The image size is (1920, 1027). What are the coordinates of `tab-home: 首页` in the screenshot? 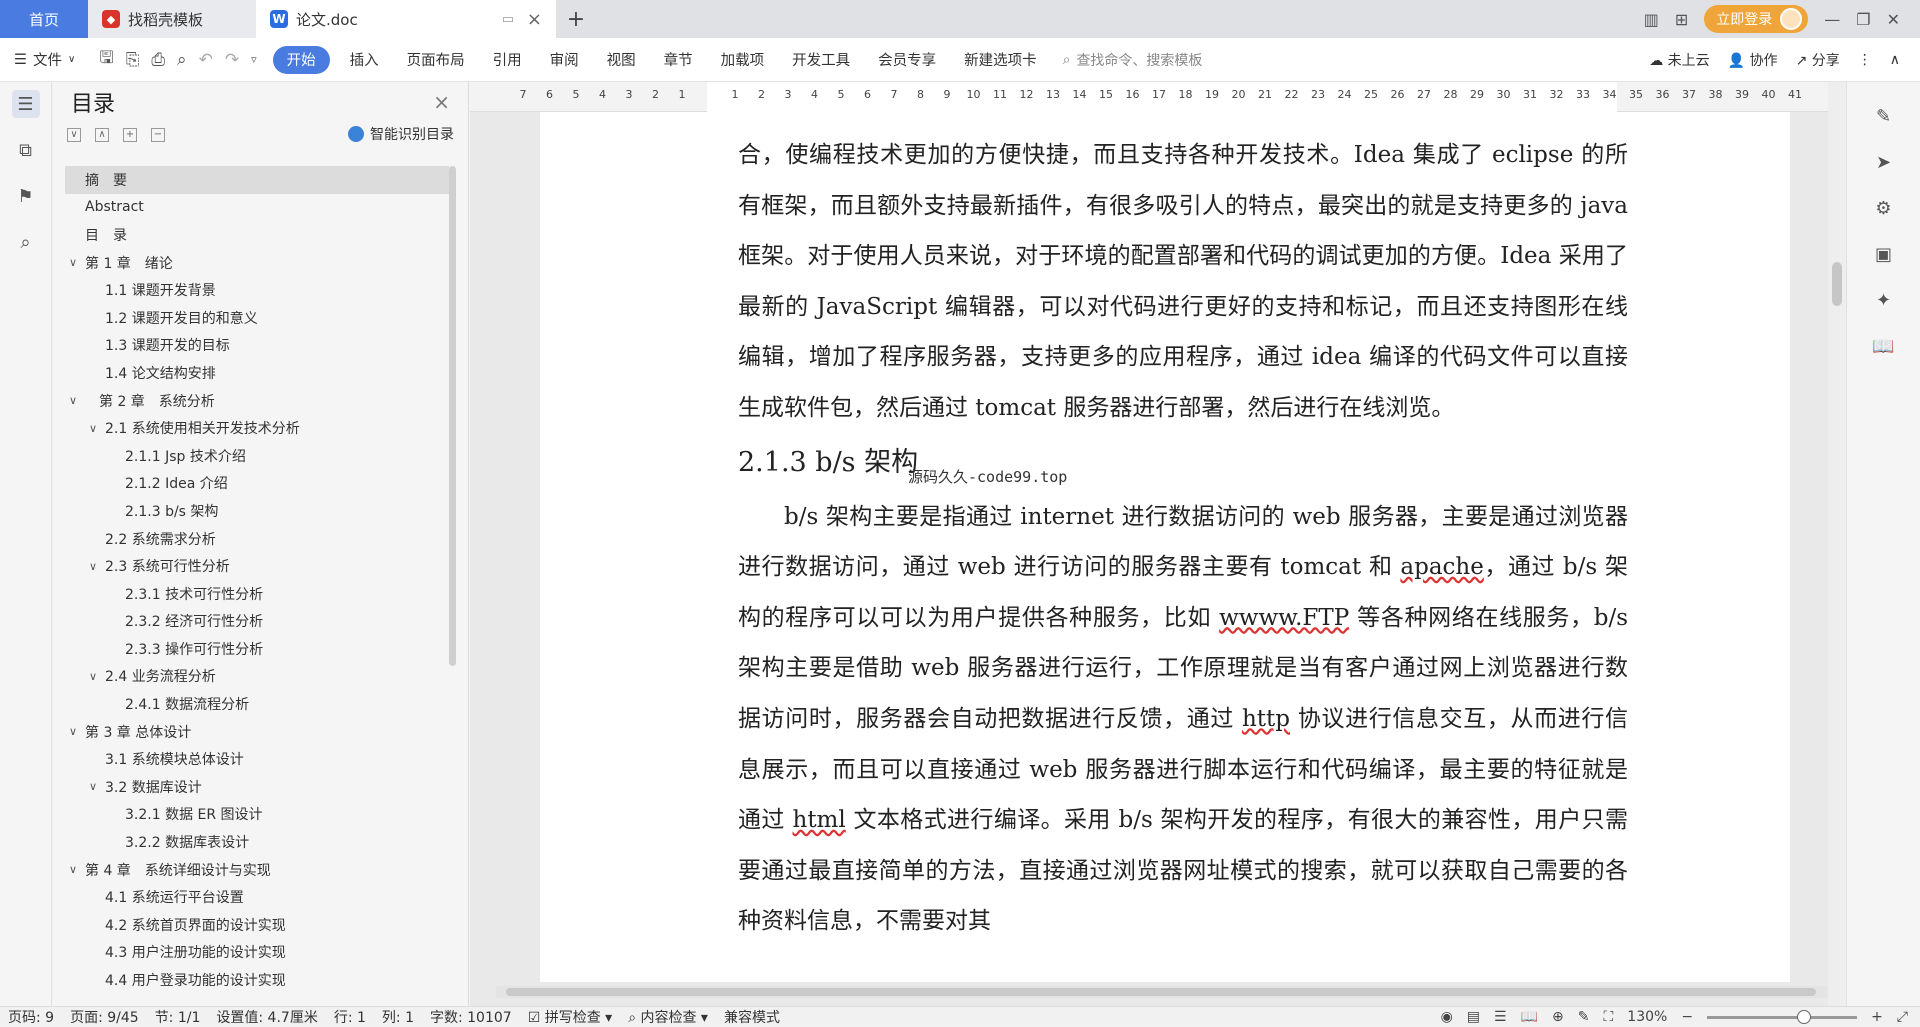 It's located at (44, 19).